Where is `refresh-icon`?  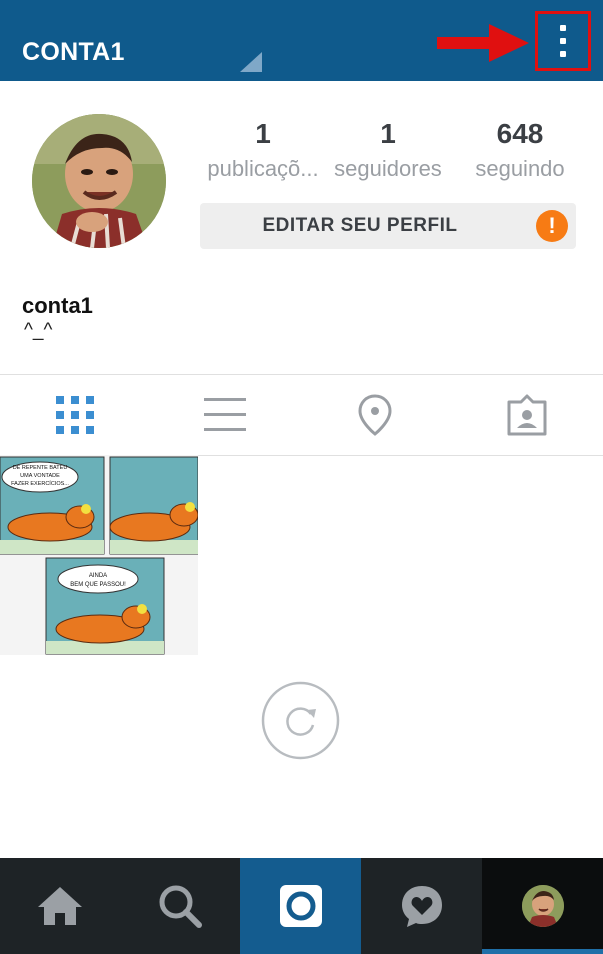
refresh-icon is located at coordinates (300, 720).